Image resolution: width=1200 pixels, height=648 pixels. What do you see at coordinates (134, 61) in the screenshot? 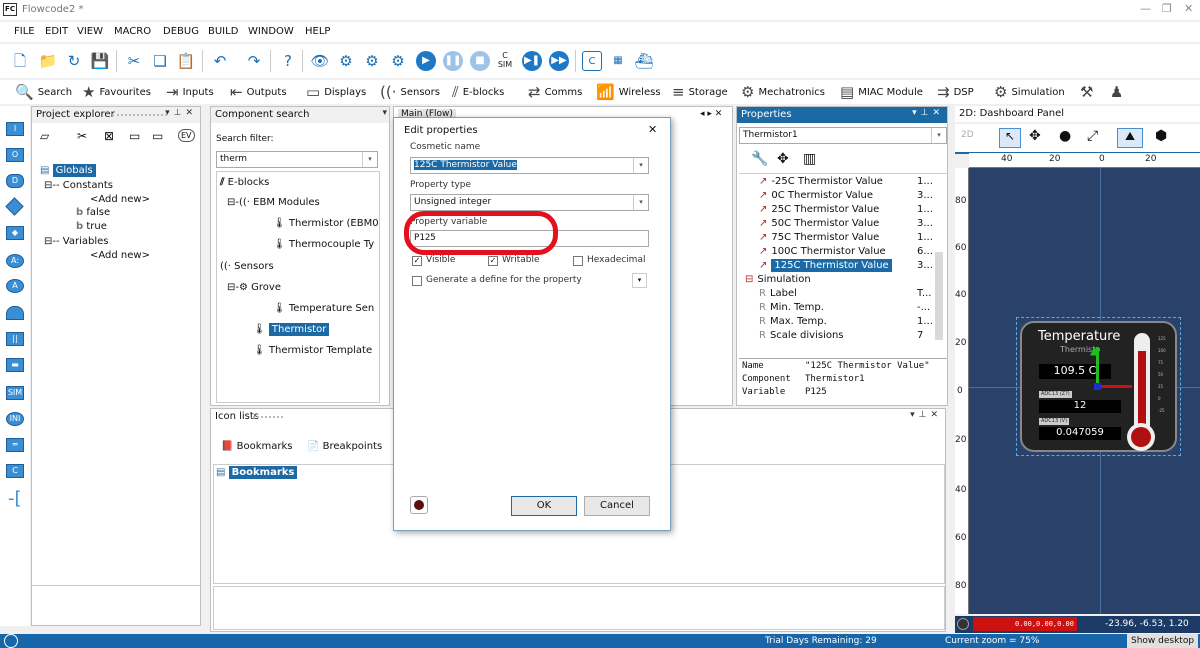
I see `cut-icon: ✂` at bounding box center [134, 61].